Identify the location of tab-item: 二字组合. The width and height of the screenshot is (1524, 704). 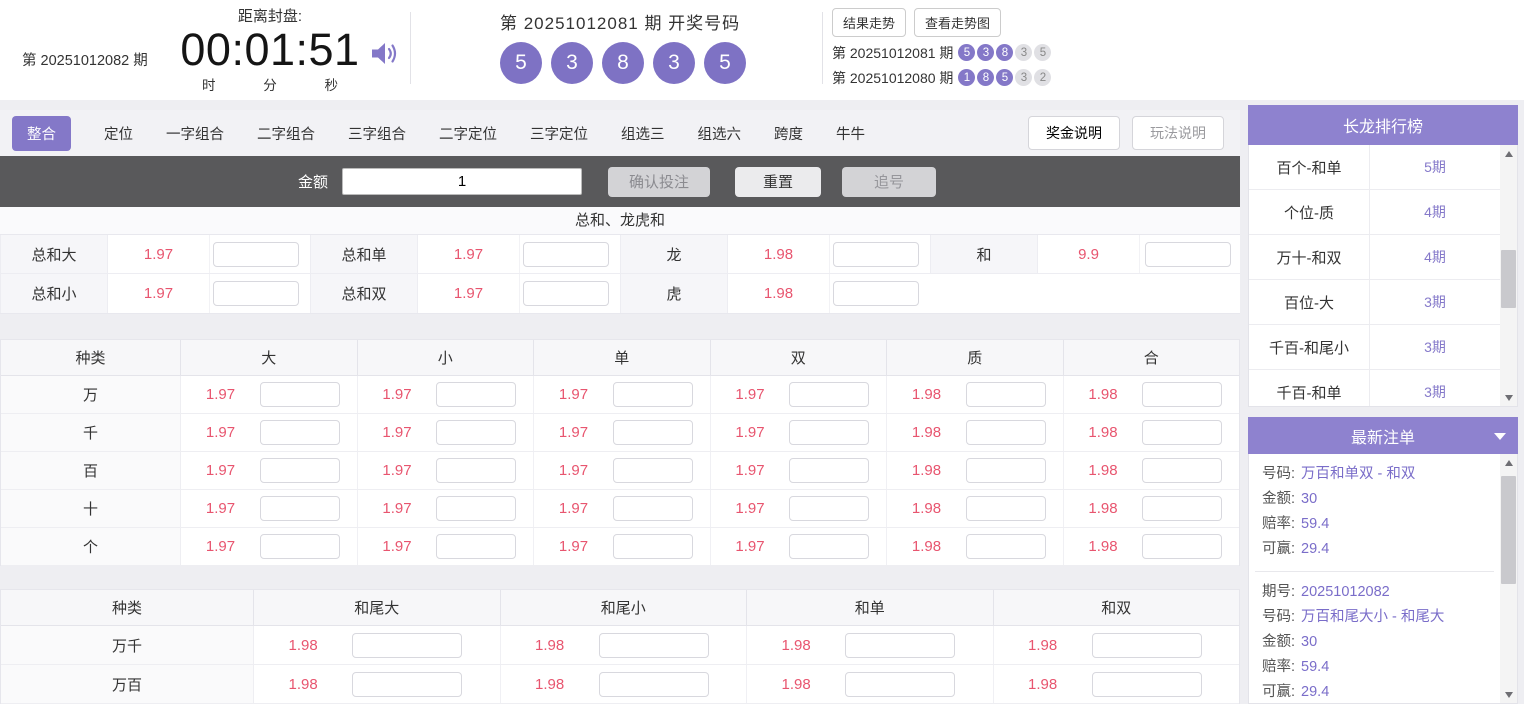
(286, 133).